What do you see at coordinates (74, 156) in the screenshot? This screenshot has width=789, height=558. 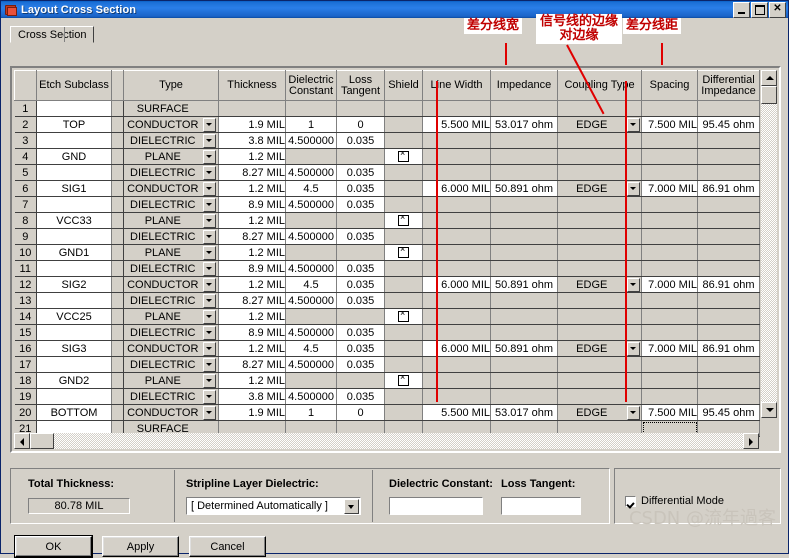 I see `cell-etch-subclass: GND` at bounding box center [74, 156].